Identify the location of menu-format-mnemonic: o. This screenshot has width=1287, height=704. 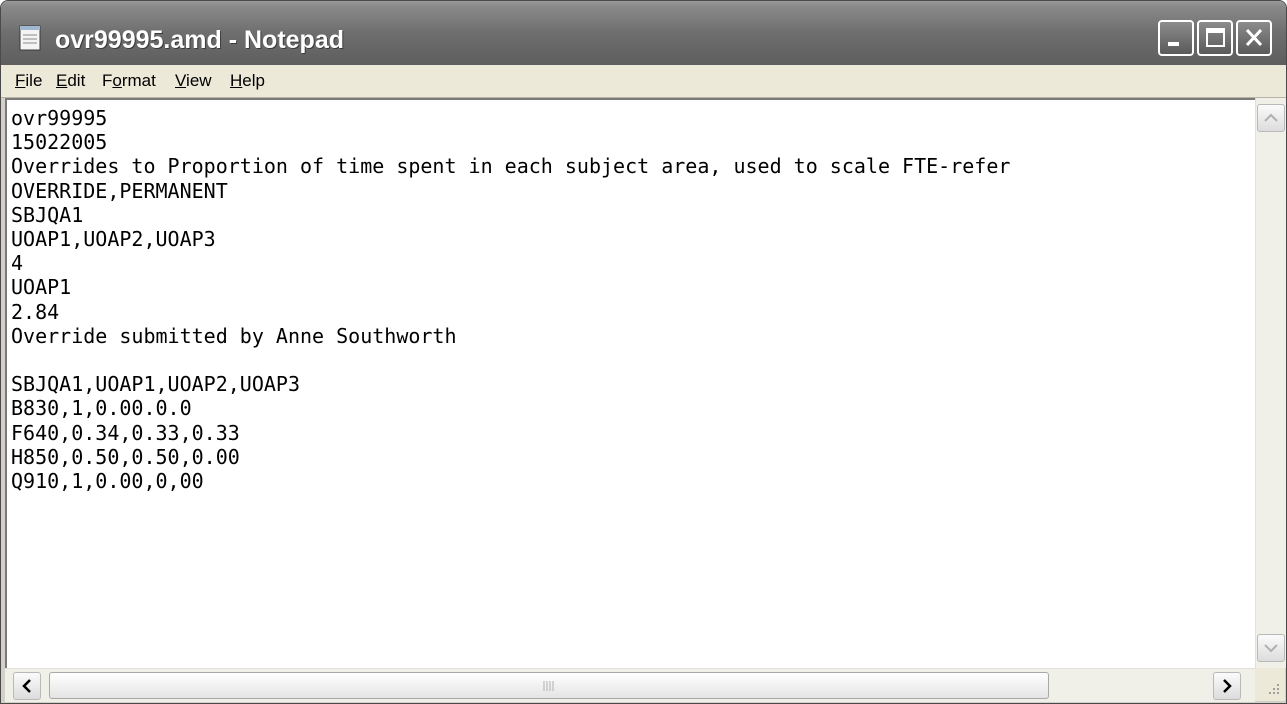
(117, 80).